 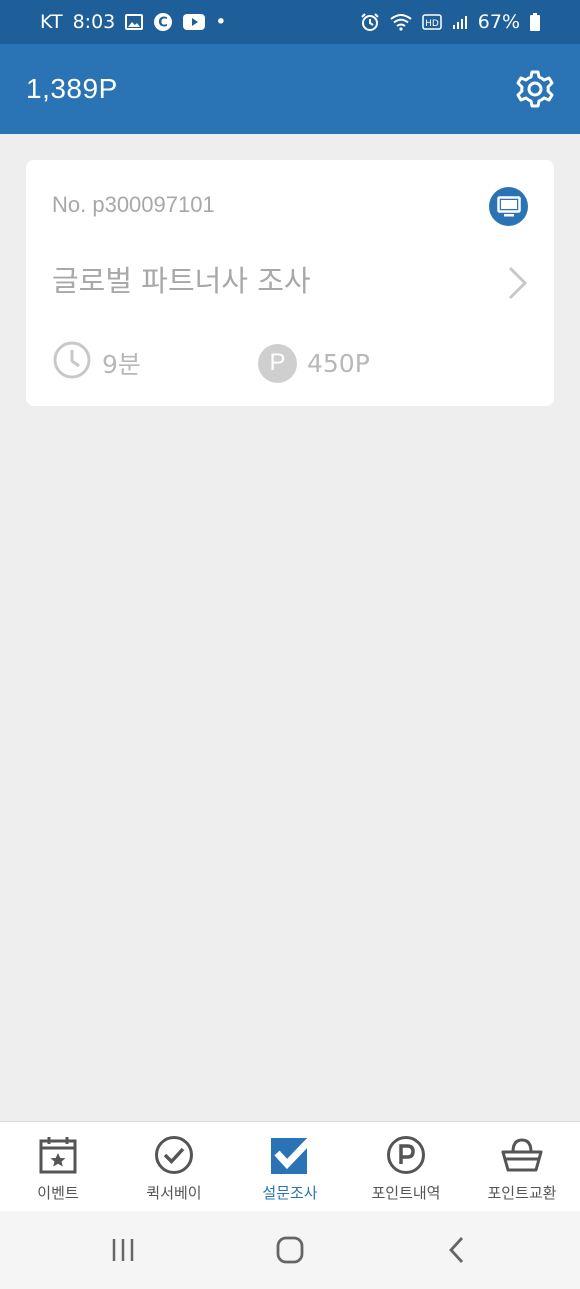 I want to click on reward-text: 450P, so click(x=338, y=363).